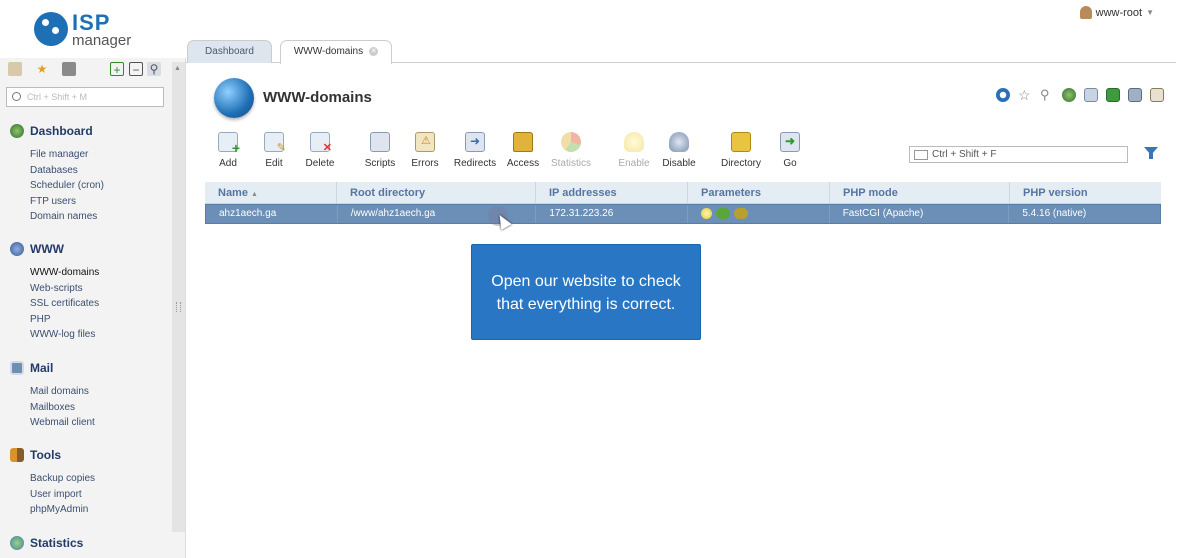 The height and width of the screenshot is (558, 1178). I want to click on sidebar-item-web-scripts: Web-scripts, so click(54, 289).